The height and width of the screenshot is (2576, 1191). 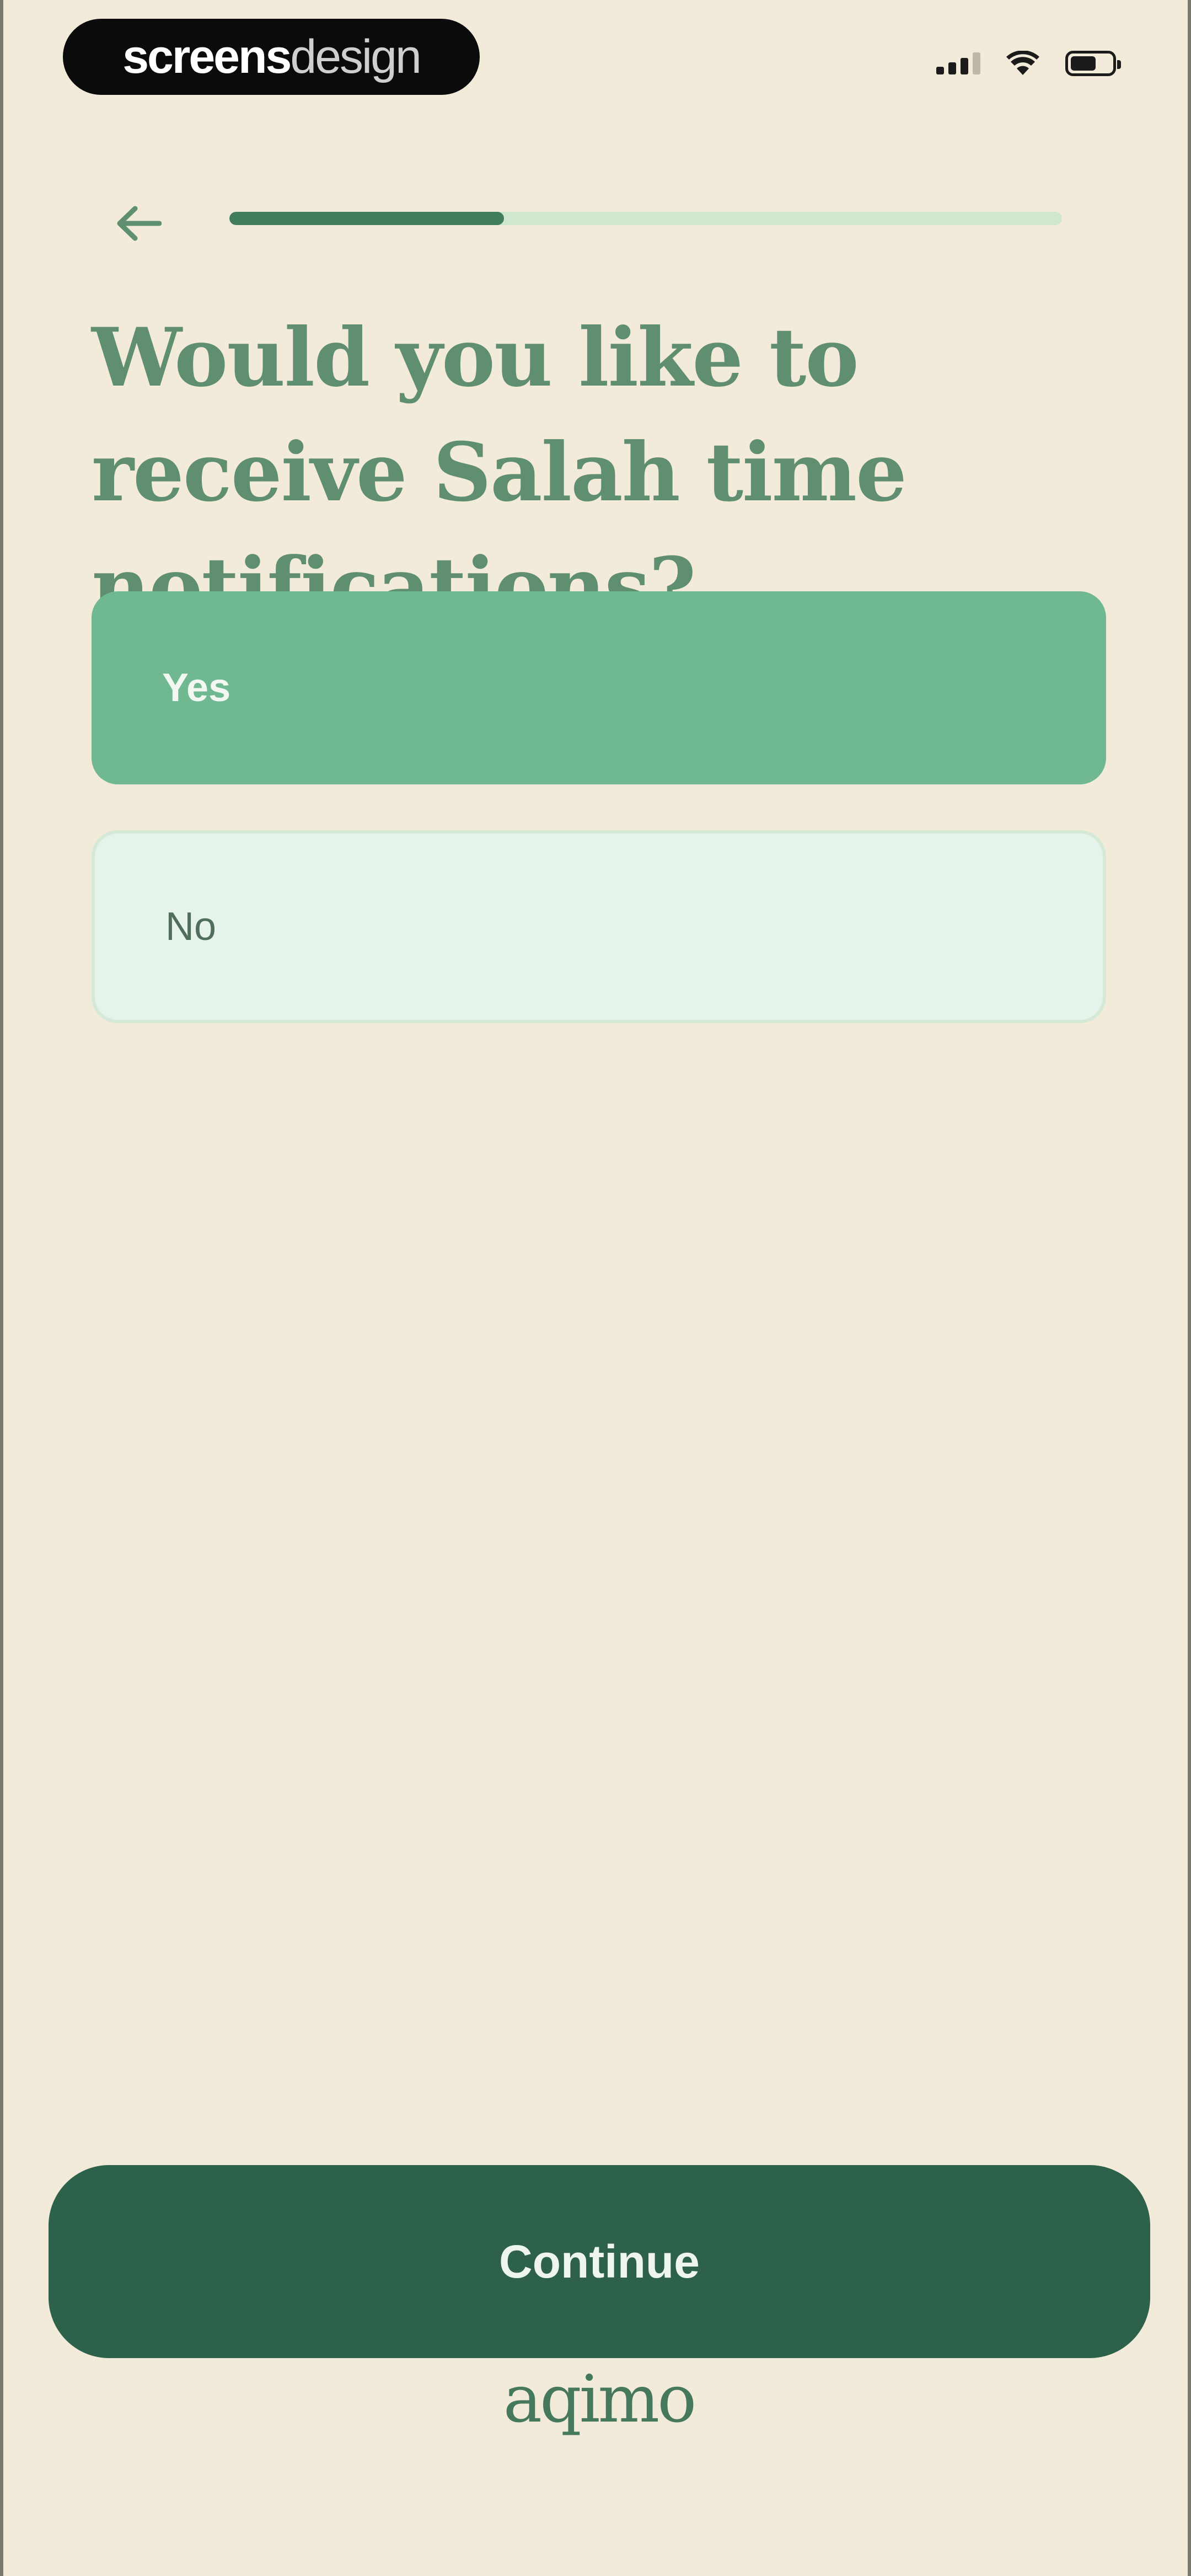 What do you see at coordinates (958, 63) in the screenshot?
I see `signal-icon` at bounding box center [958, 63].